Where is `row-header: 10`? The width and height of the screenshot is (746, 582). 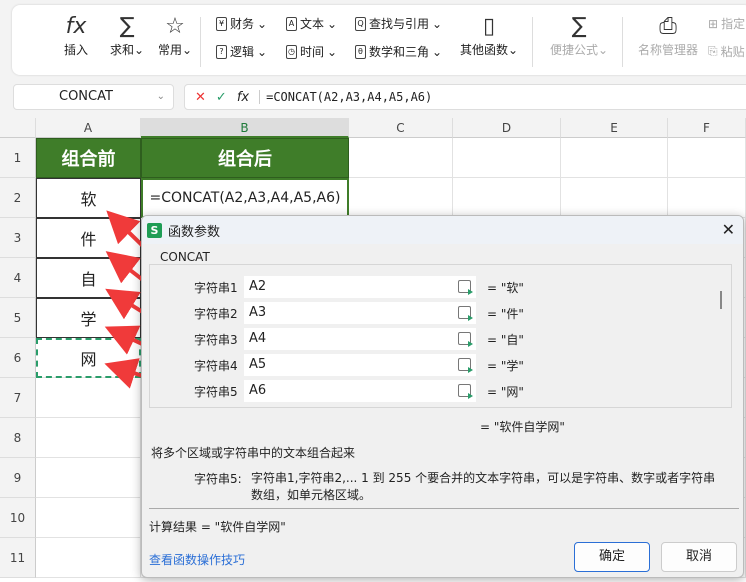
row-header: 10 is located at coordinates (18, 518).